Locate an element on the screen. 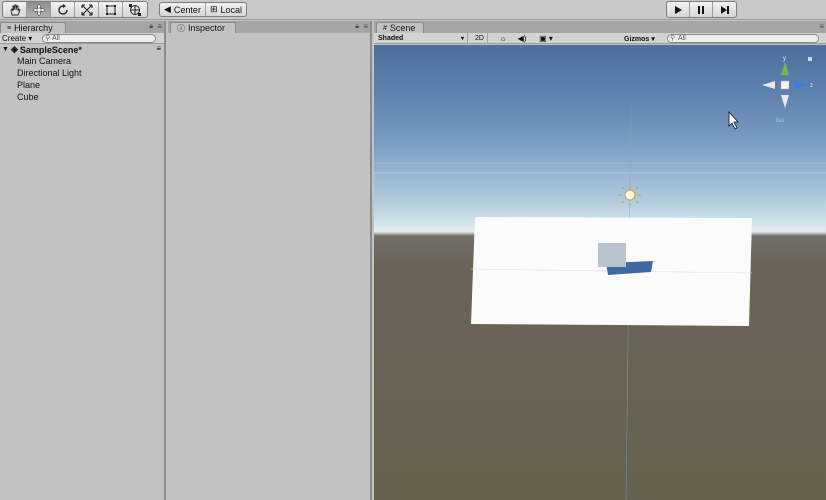 The image size is (826, 500). expand-triangle-icon: ▼ is located at coordinates (5, 49).